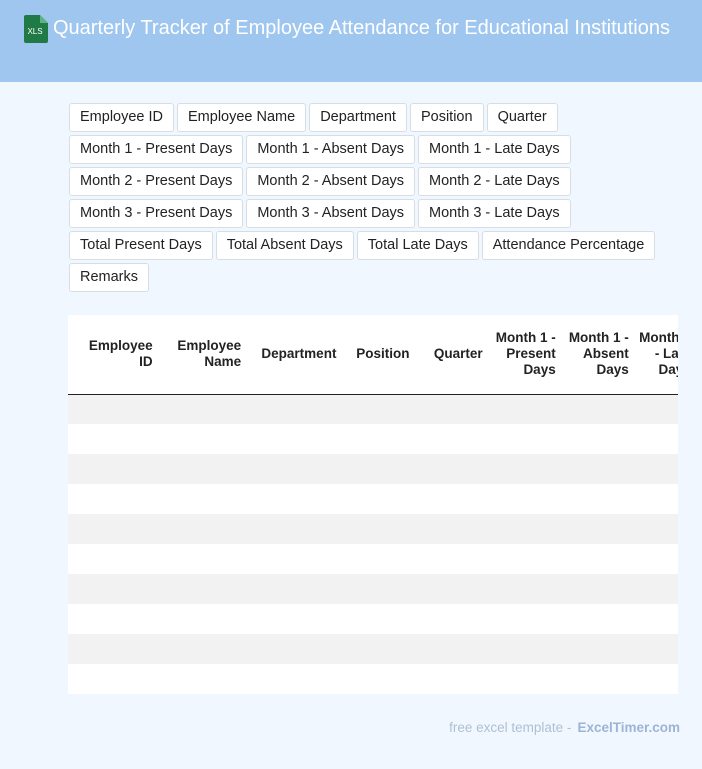 The height and width of the screenshot is (769, 702). I want to click on column-chip: Month 1 - Late Days, so click(494, 149).